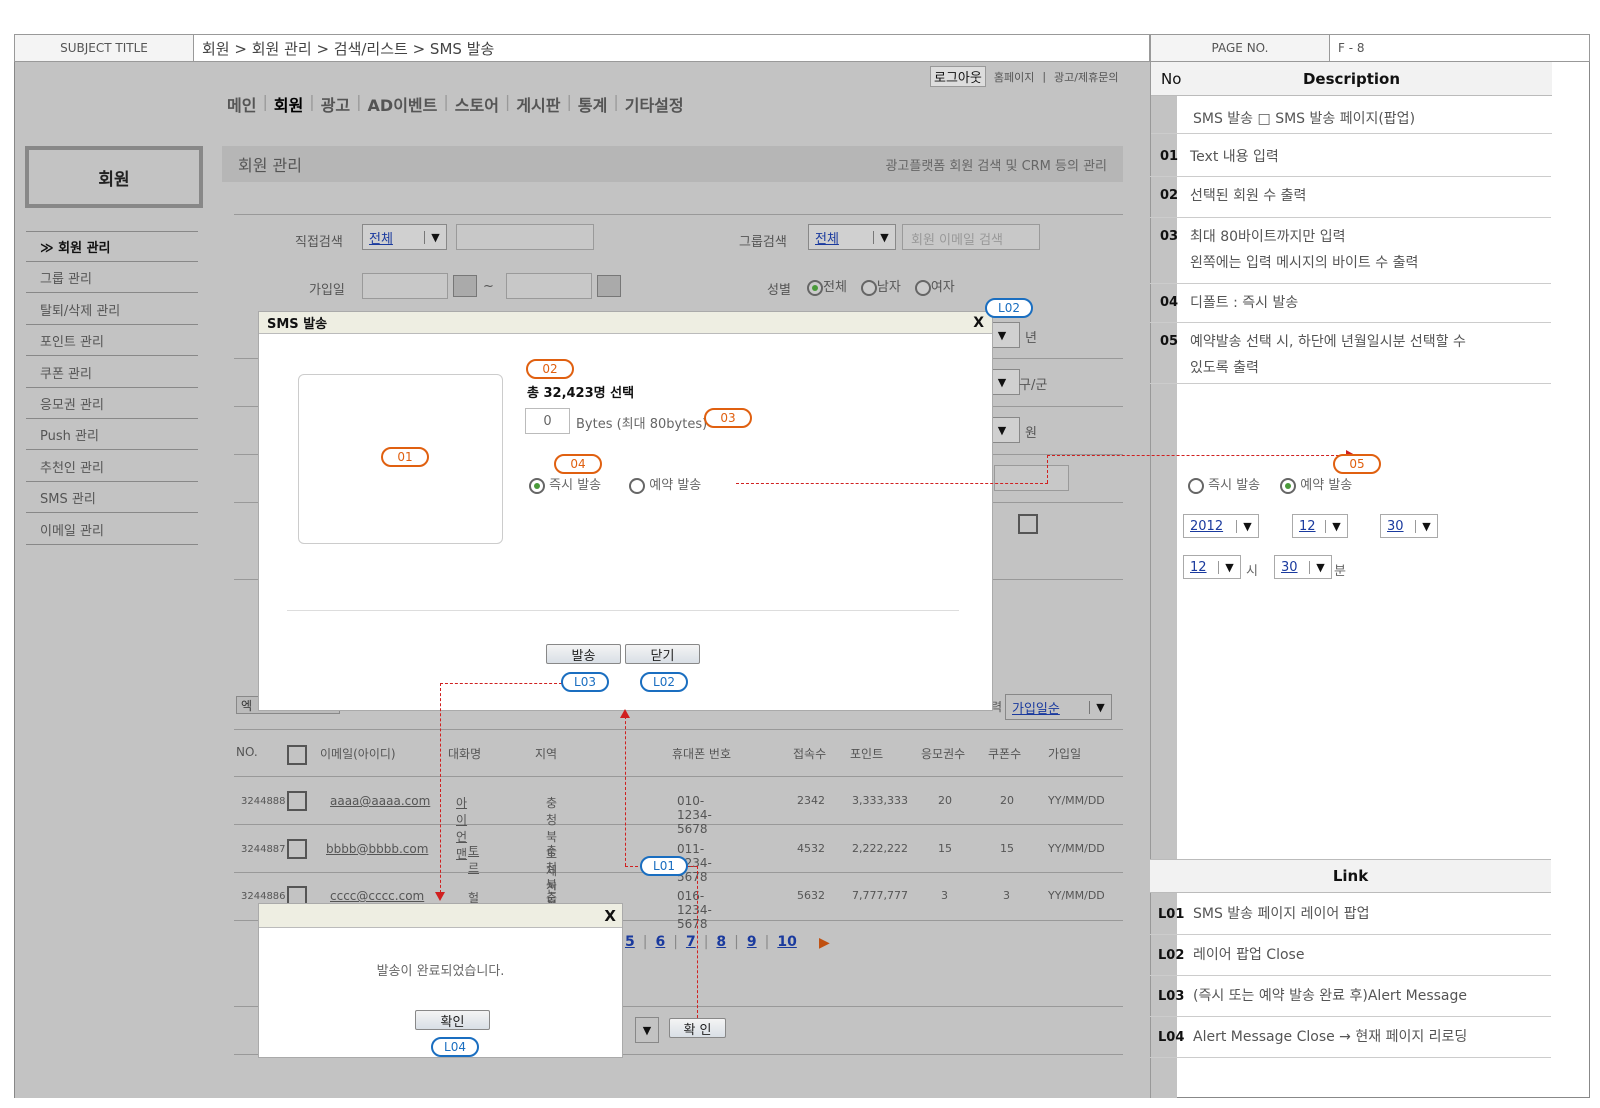 The height and width of the screenshot is (1108, 1600). I want to click on menu-item-6: 게시판, so click(538, 104).